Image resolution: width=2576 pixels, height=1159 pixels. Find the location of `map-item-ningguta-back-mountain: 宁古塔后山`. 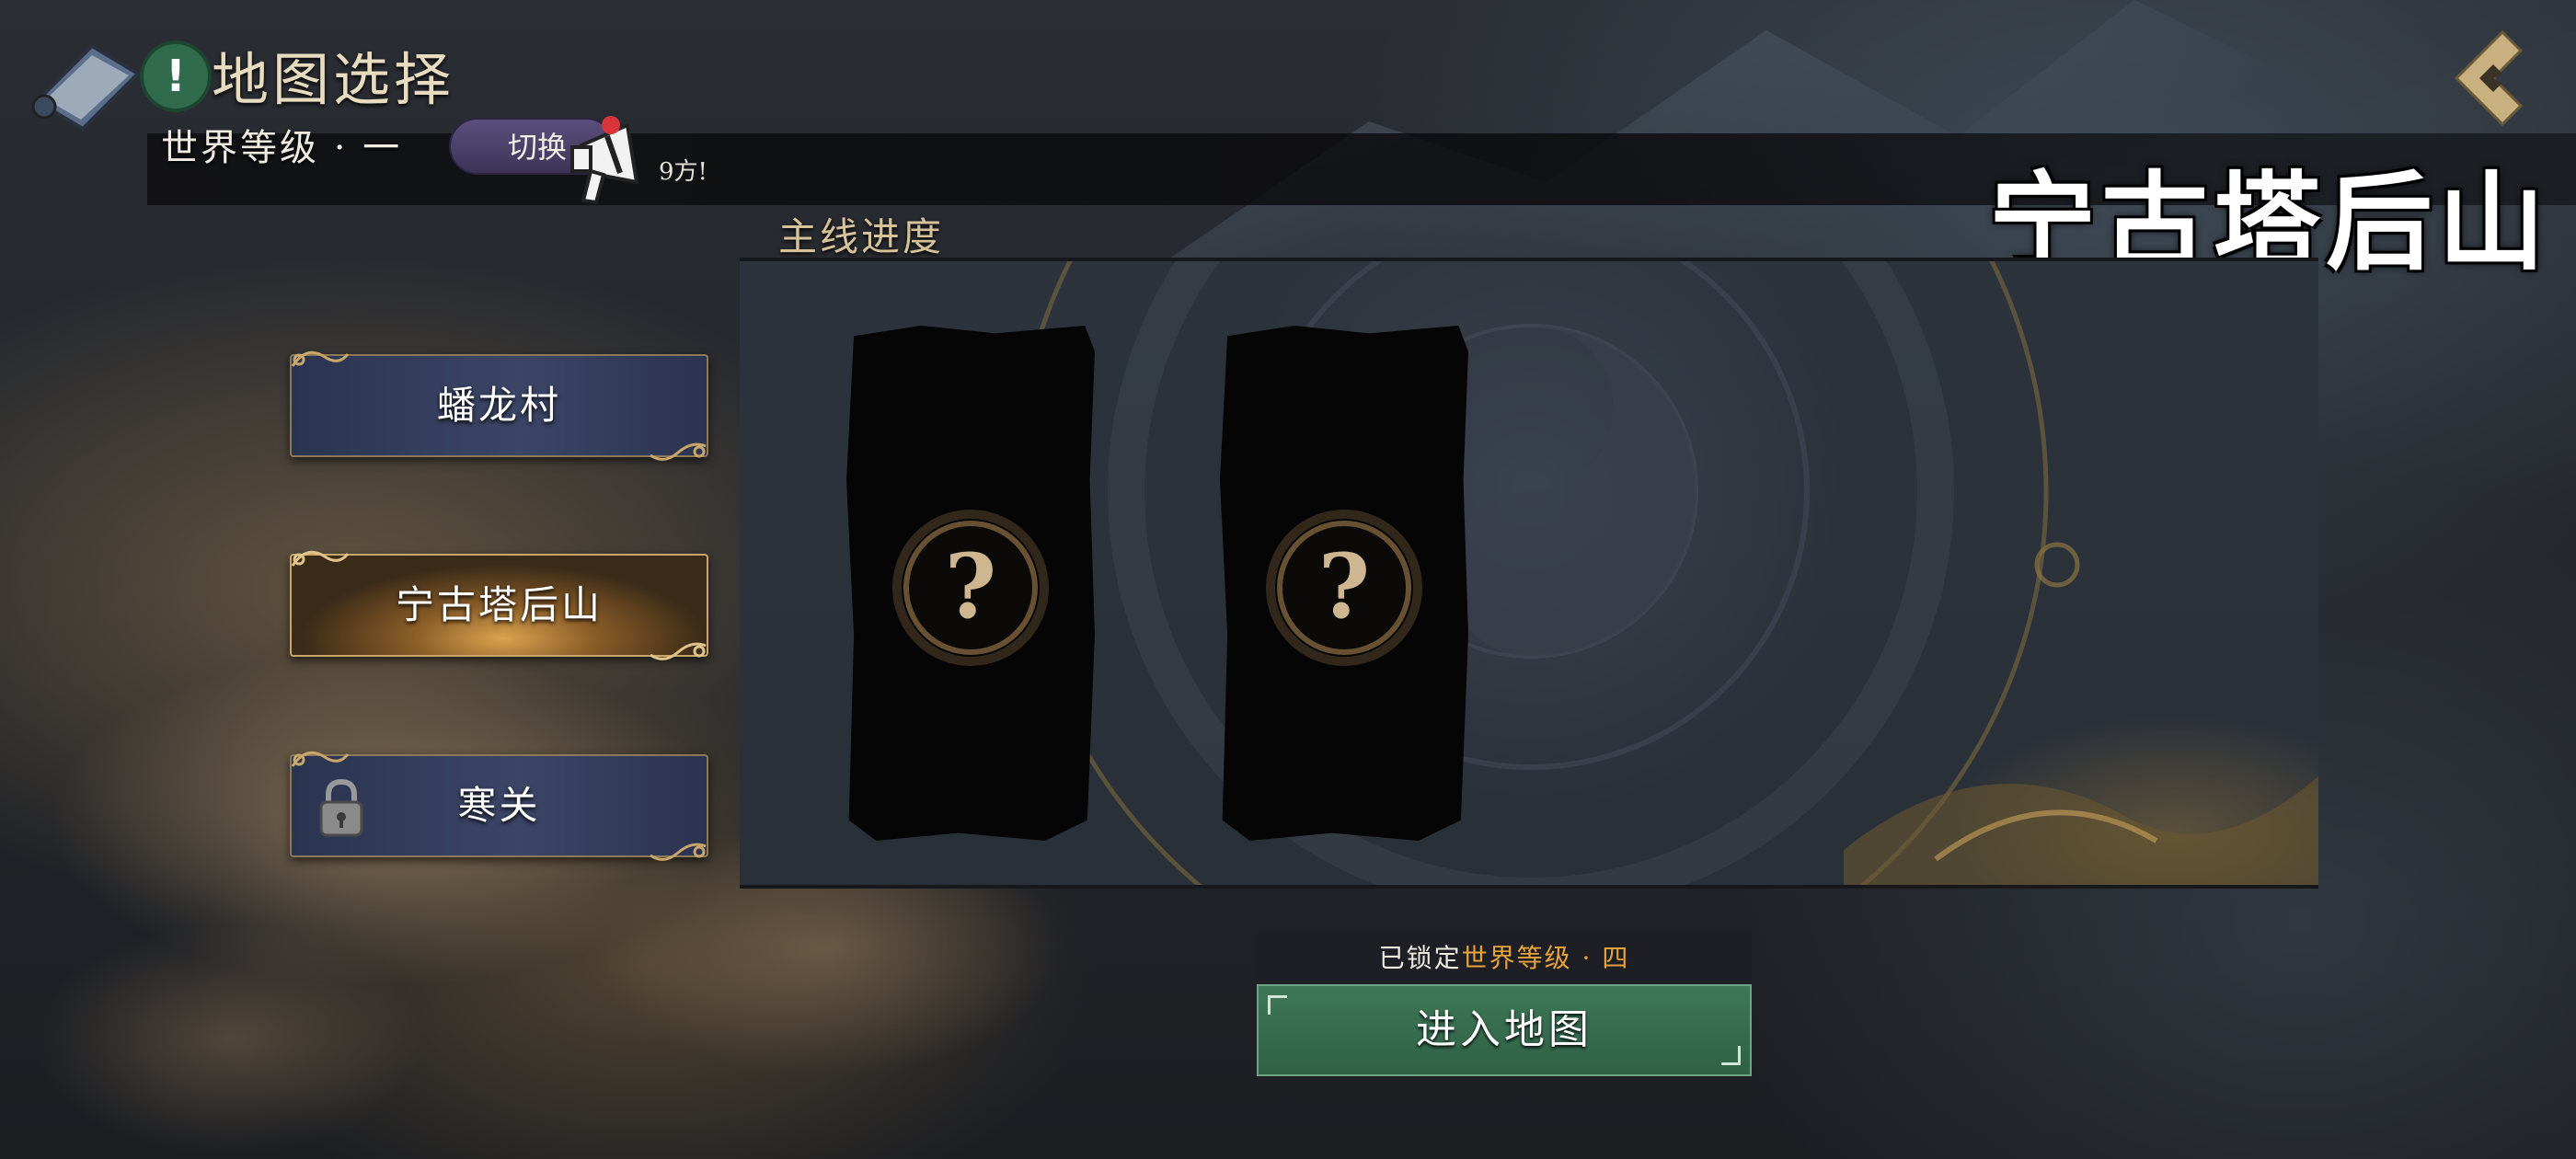

map-item-ningguta-back-mountain: 宁古塔后山 is located at coordinates (499, 605).